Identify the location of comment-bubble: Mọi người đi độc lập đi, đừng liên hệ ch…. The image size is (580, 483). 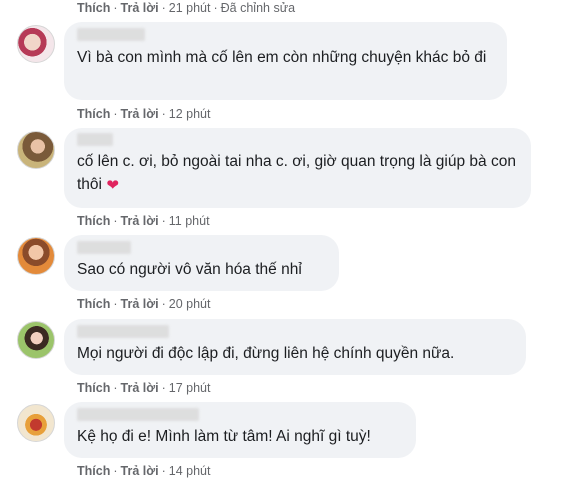
(295, 347).